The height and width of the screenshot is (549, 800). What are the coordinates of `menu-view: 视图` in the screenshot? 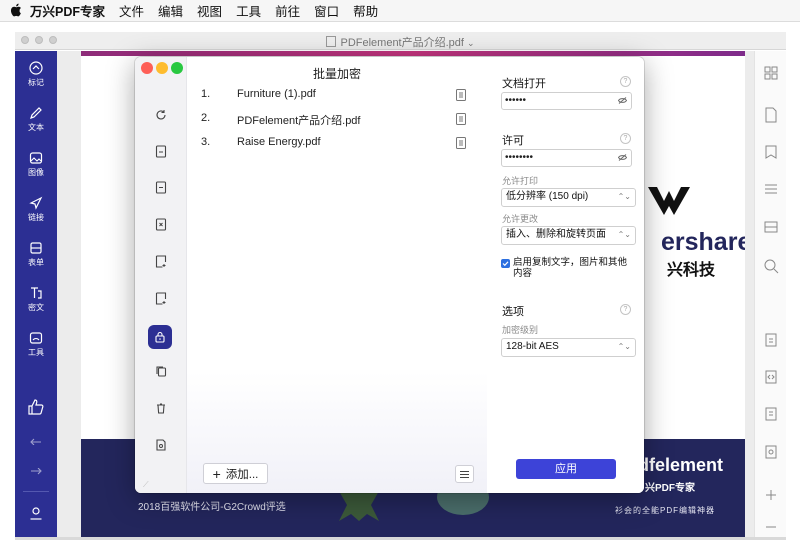 It's located at (209, 10).